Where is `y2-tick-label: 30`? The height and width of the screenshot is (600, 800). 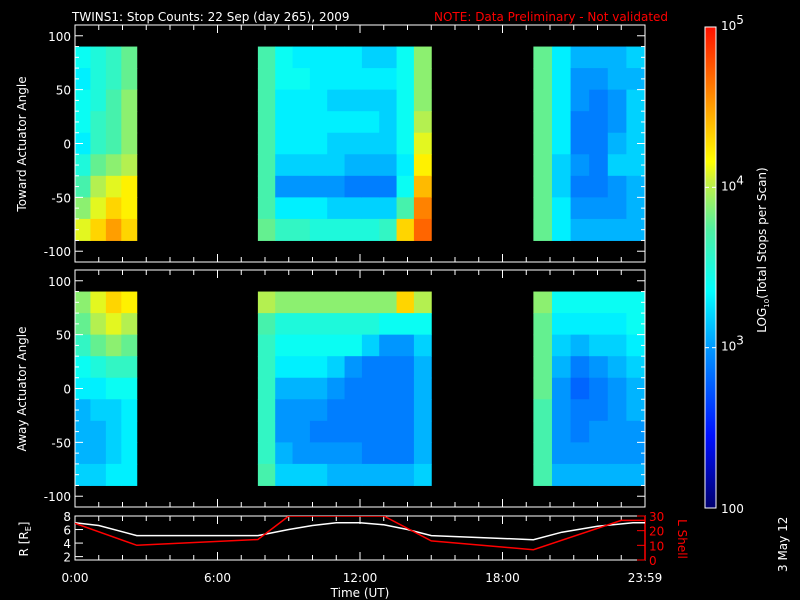 y2-tick-label: 30 is located at coordinates (656, 517).